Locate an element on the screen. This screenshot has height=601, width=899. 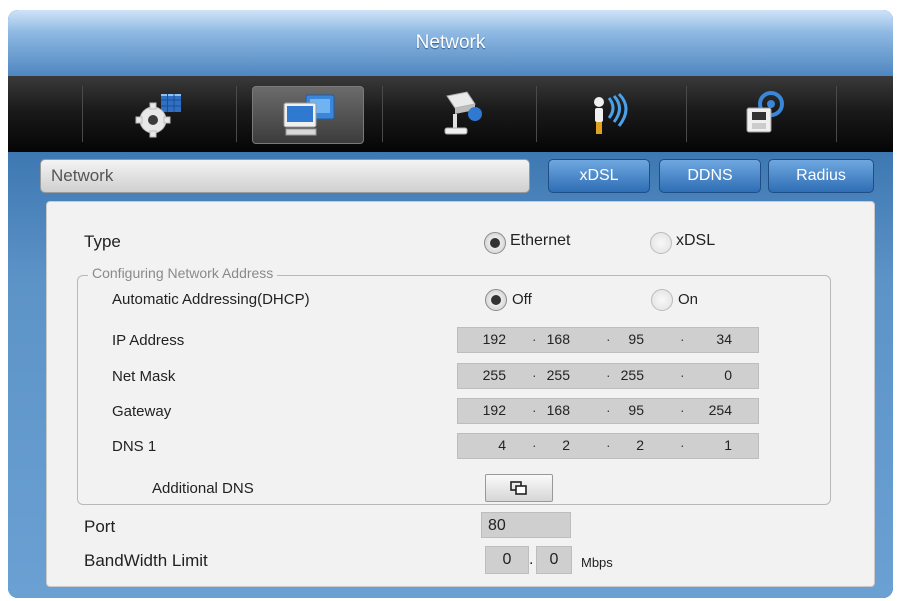
dns-octet-1: 4 is located at coordinates (502, 445).